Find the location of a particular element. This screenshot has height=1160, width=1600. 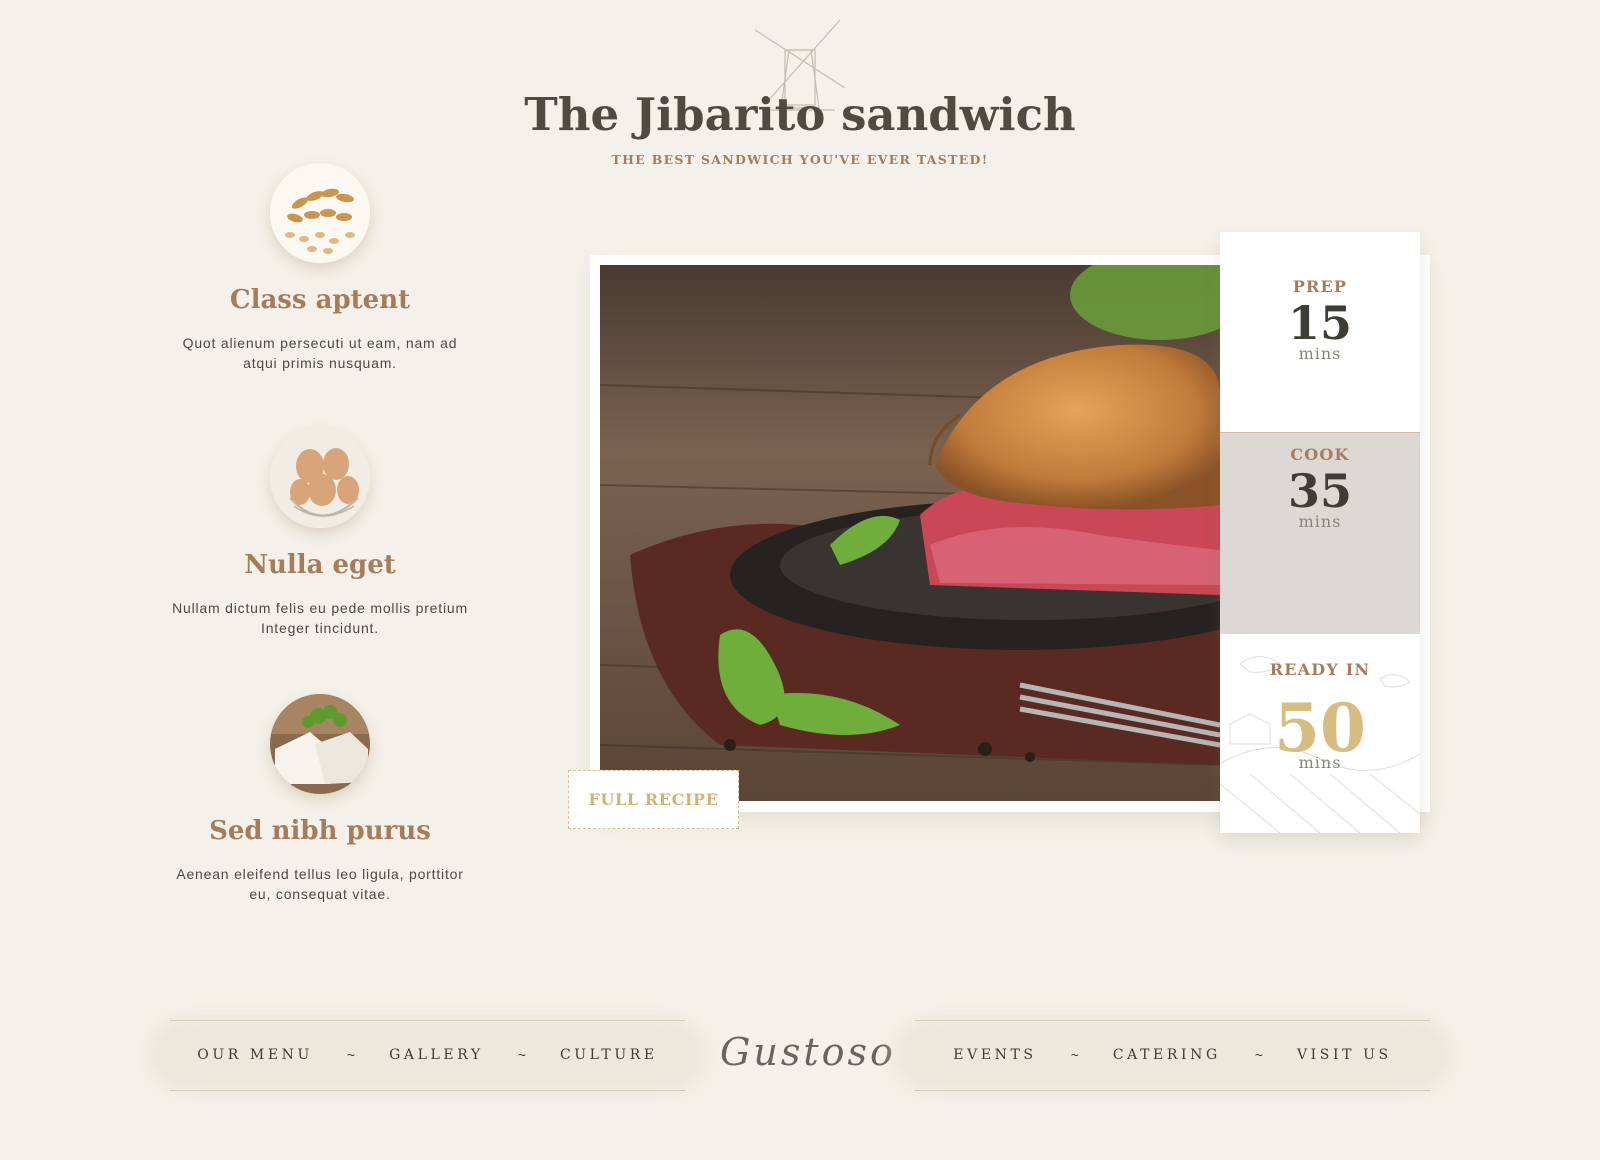

feature-title: Nulla eget is located at coordinates (320, 565).